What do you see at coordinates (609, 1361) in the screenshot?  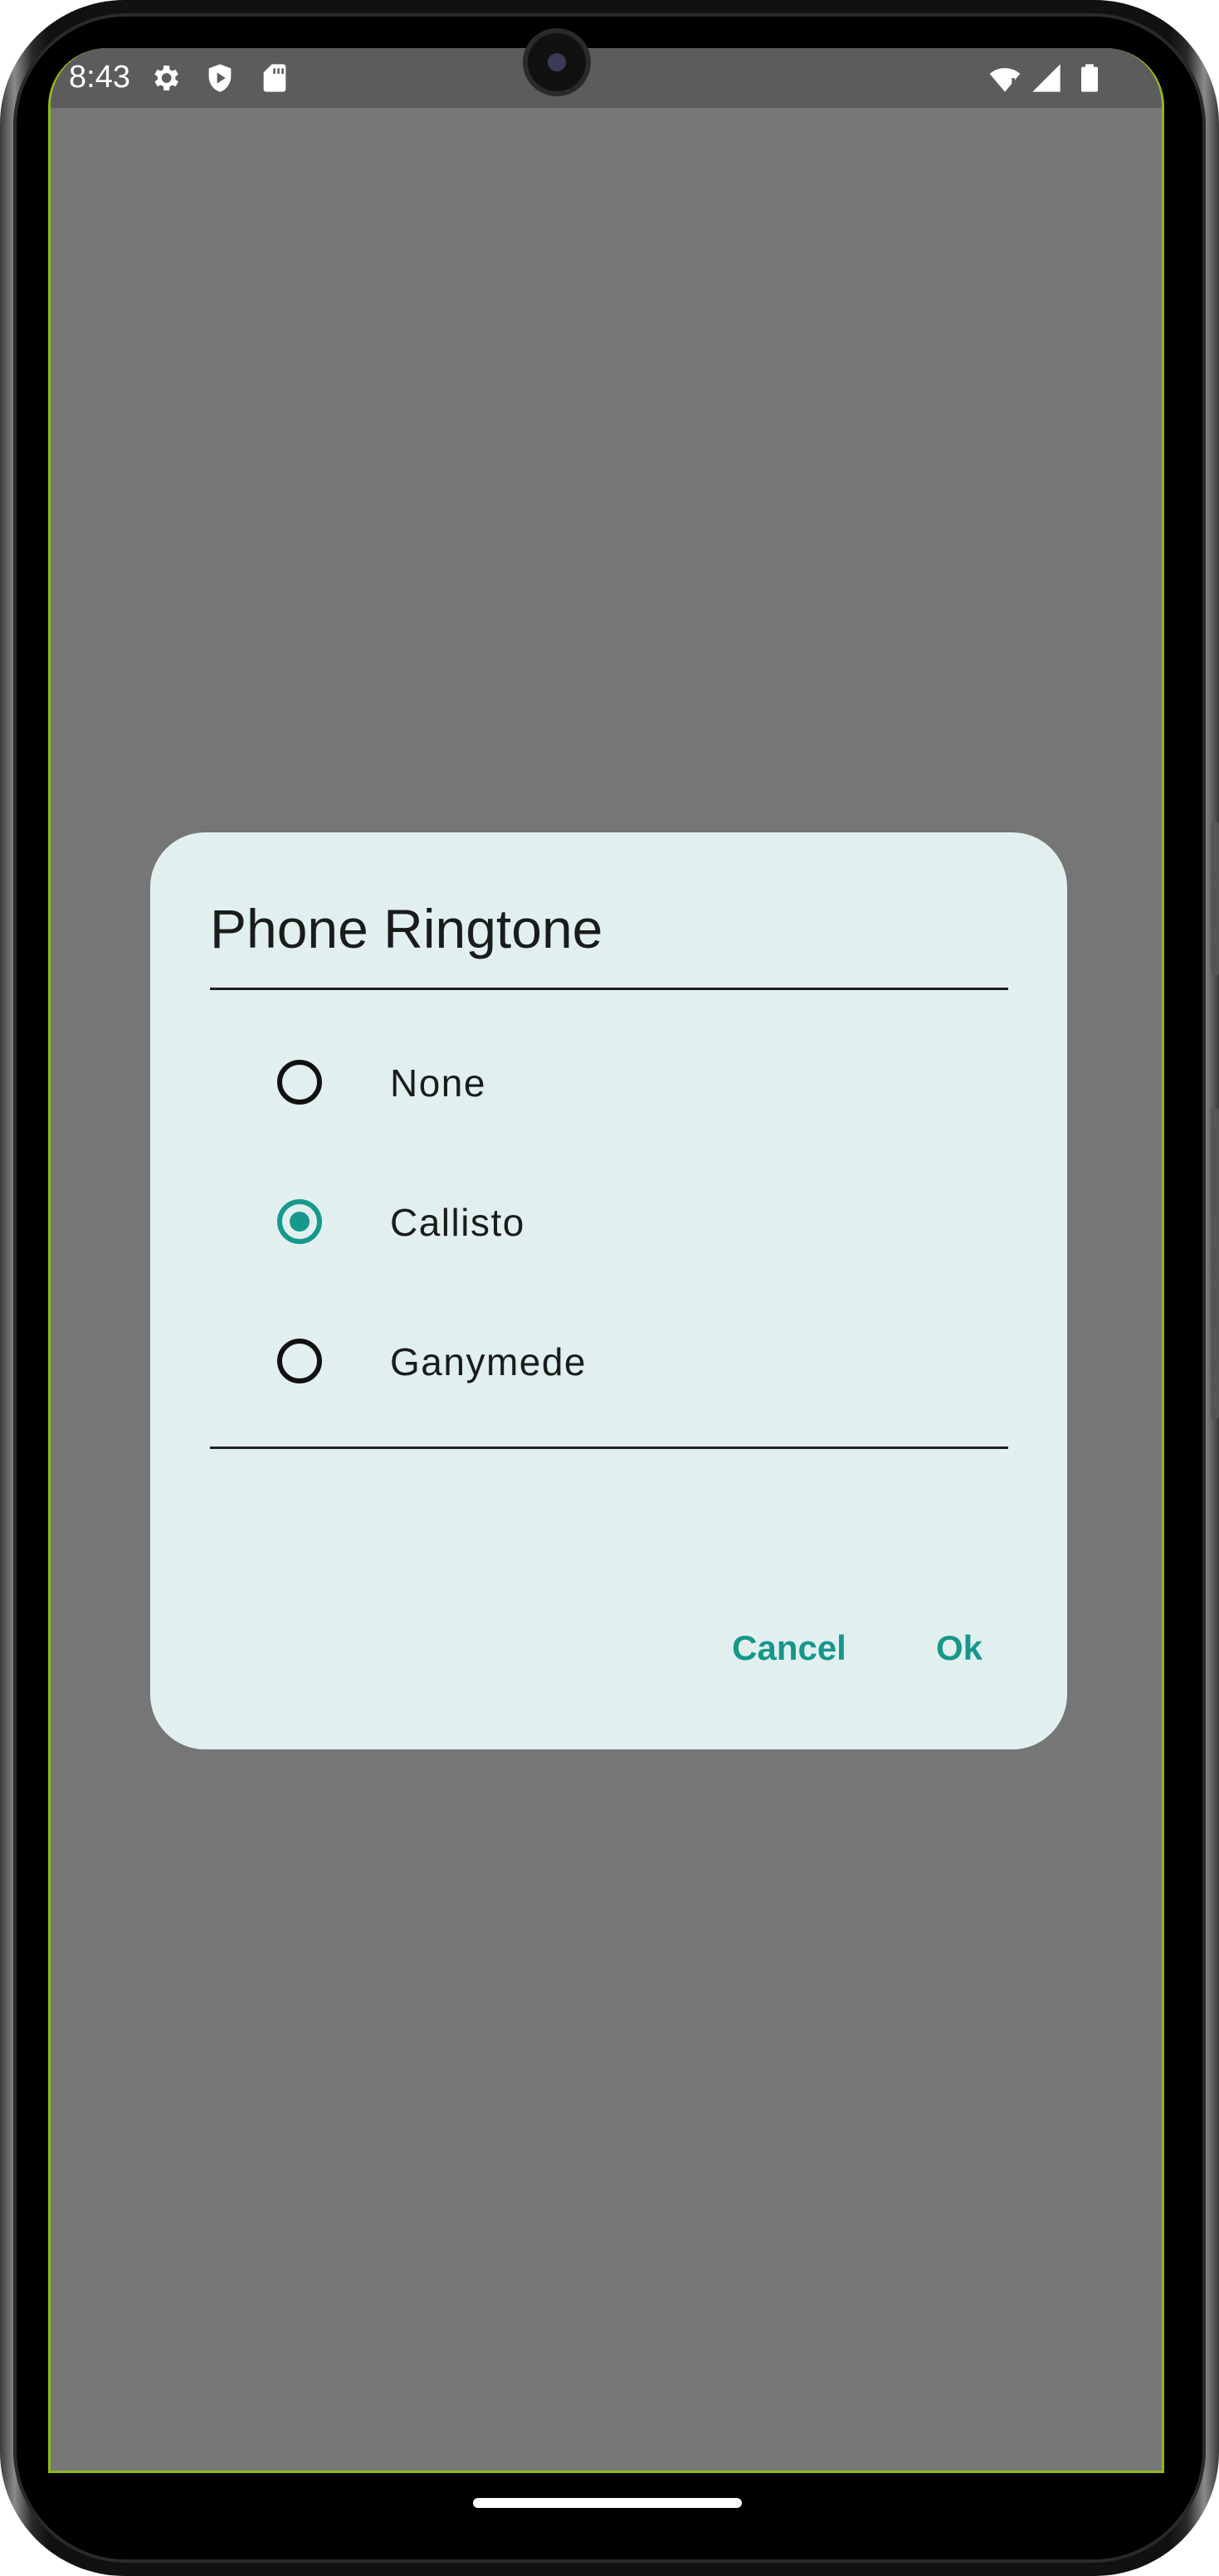 I see `ringtone-option-ganymede: Ganymede` at bounding box center [609, 1361].